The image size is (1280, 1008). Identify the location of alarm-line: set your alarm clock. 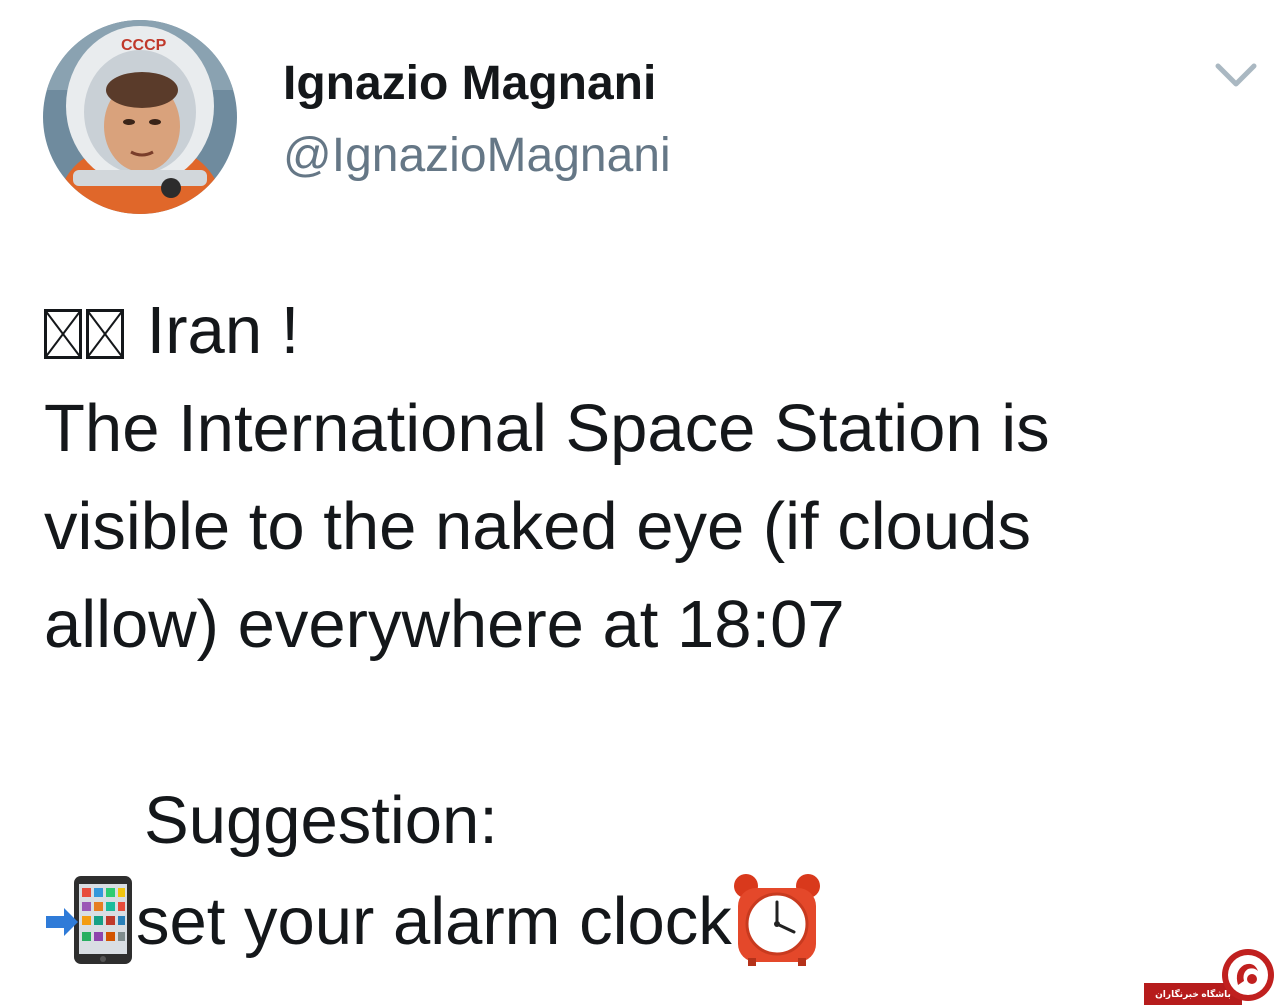
(644, 919).